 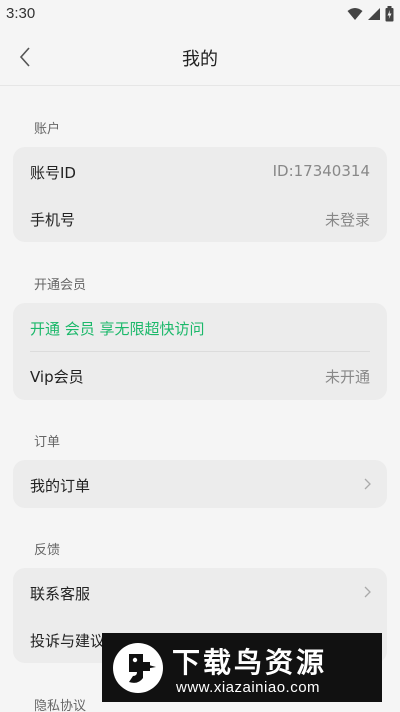 I want to click on status-icons, so click(x=370, y=14).